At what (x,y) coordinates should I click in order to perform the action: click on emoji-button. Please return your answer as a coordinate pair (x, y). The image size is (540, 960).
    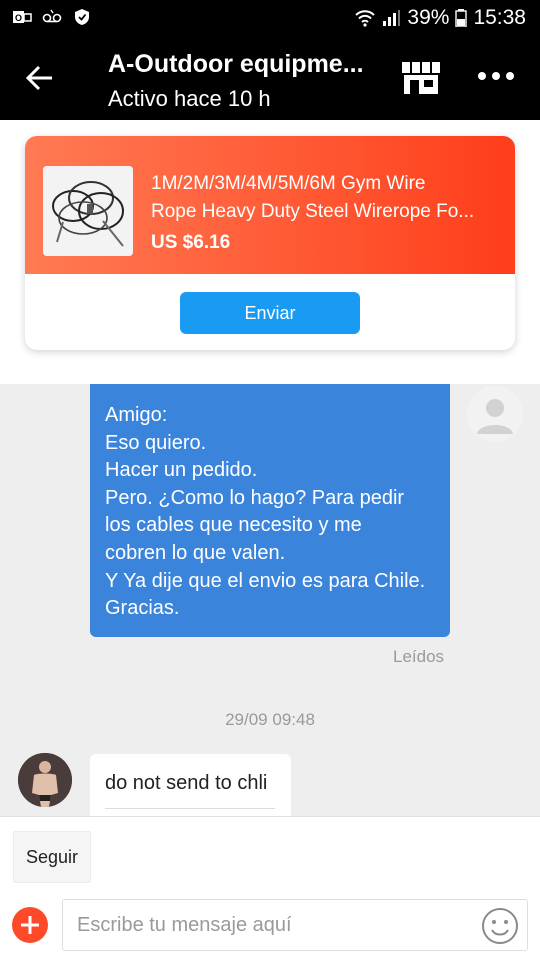
    Looking at the image, I should click on (500, 926).